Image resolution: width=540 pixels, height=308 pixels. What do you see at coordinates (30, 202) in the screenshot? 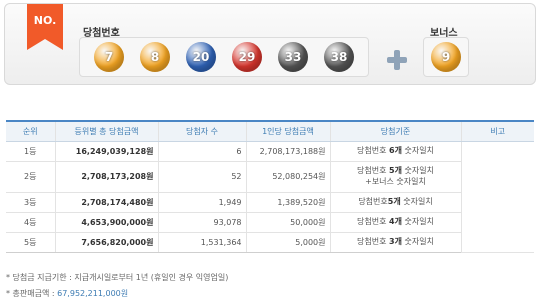
I see `rank-cell: 3등` at bounding box center [30, 202].